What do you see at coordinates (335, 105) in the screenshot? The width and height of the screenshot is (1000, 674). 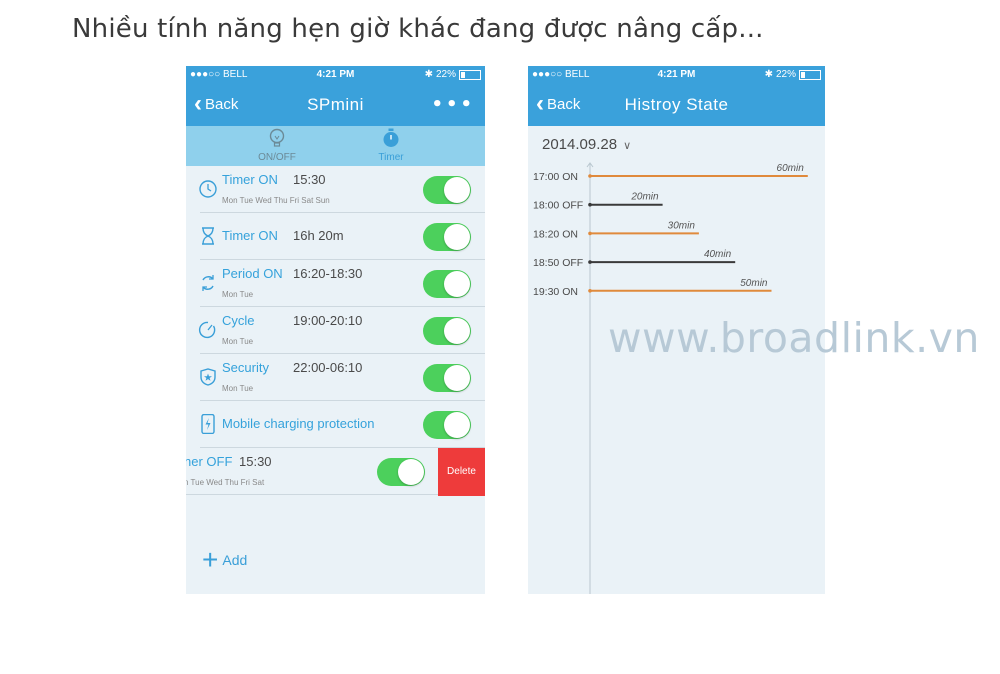 I see `nav-bar: ‹ Back SPmini •••` at bounding box center [335, 105].